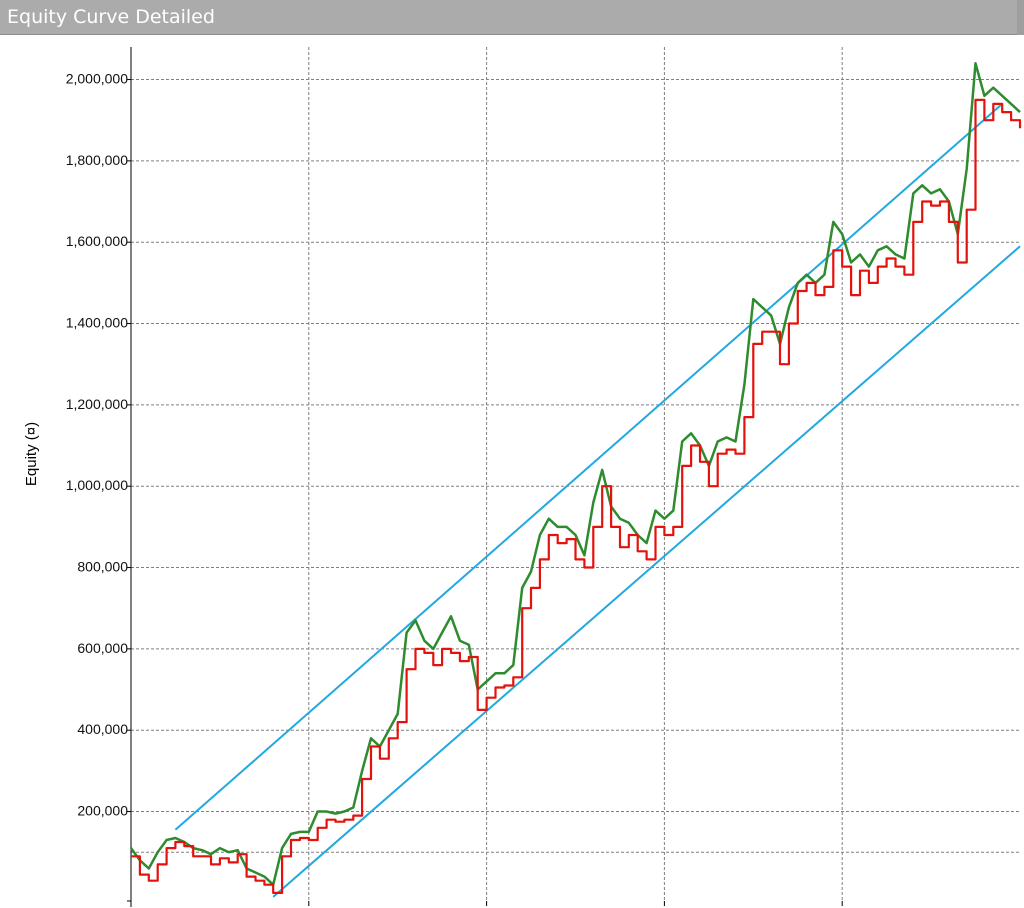 The width and height of the screenshot is (1024, 908). I want to click on y-tick-label: 1,200,000, so click(97, 404).